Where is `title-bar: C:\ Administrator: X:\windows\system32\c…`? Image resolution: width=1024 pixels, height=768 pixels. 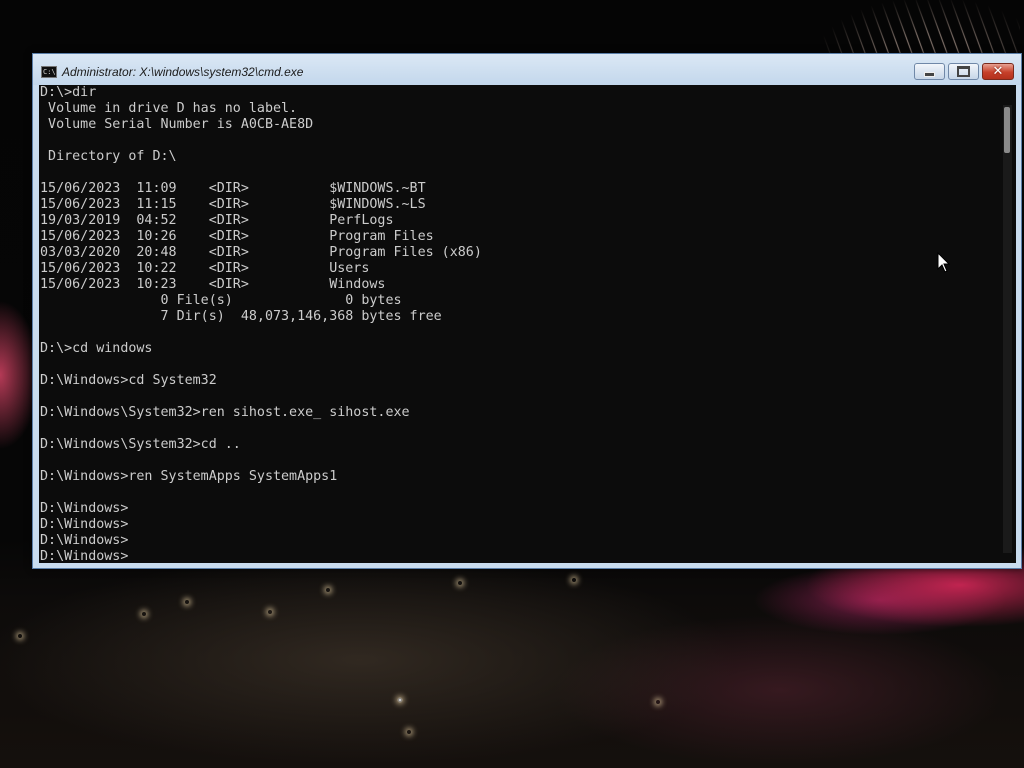
title-bar: C:\ Administrator: X:\windows\system32\c… is located at coordinates (527, 69).